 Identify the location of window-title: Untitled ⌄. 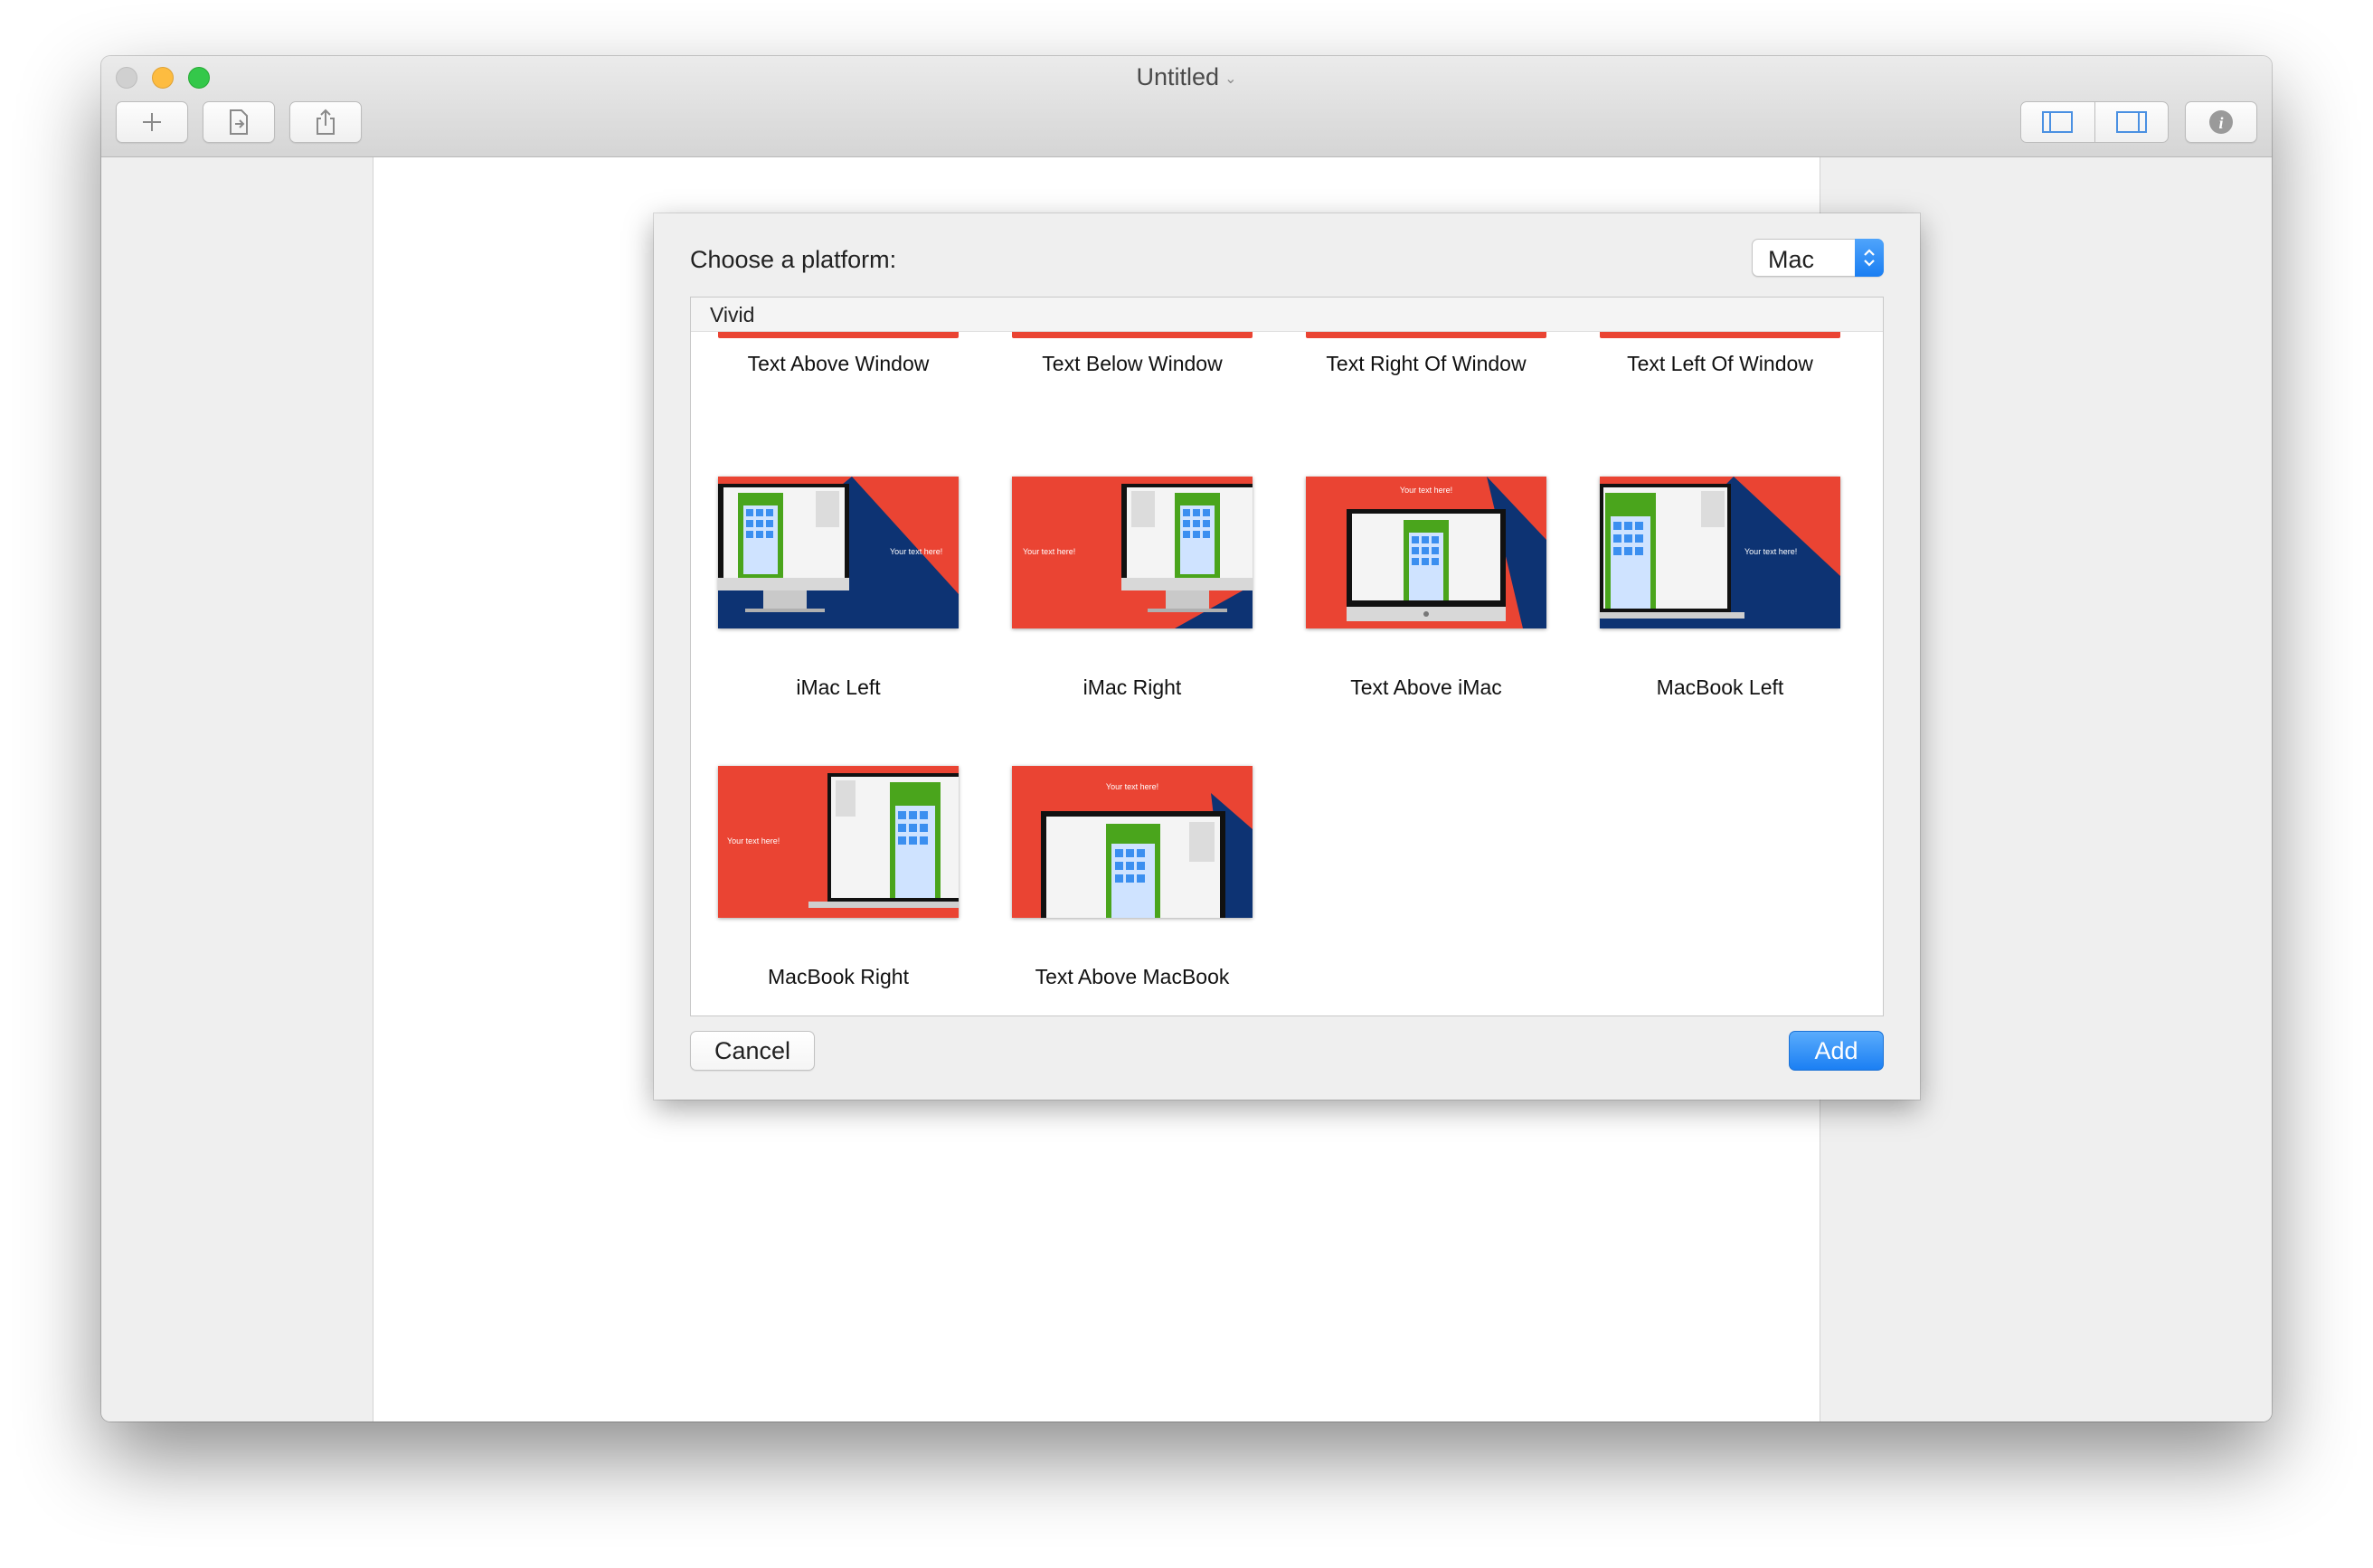
(1186, 77).